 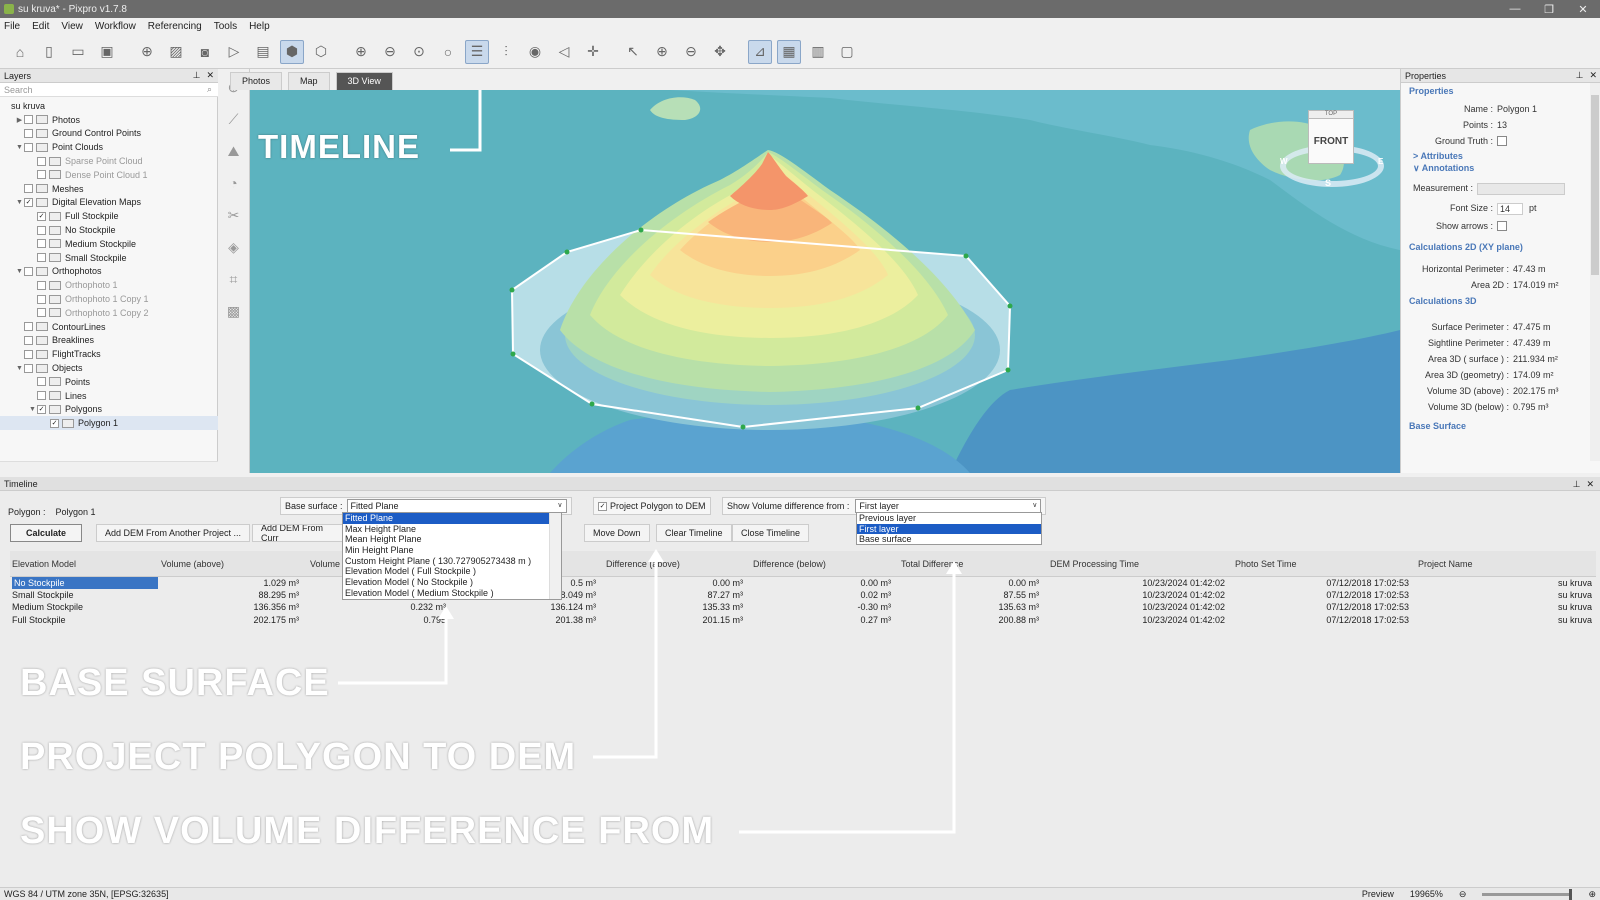 I want to click on layer-item: ✓ Polygon 1, so click(x=109, y=423).